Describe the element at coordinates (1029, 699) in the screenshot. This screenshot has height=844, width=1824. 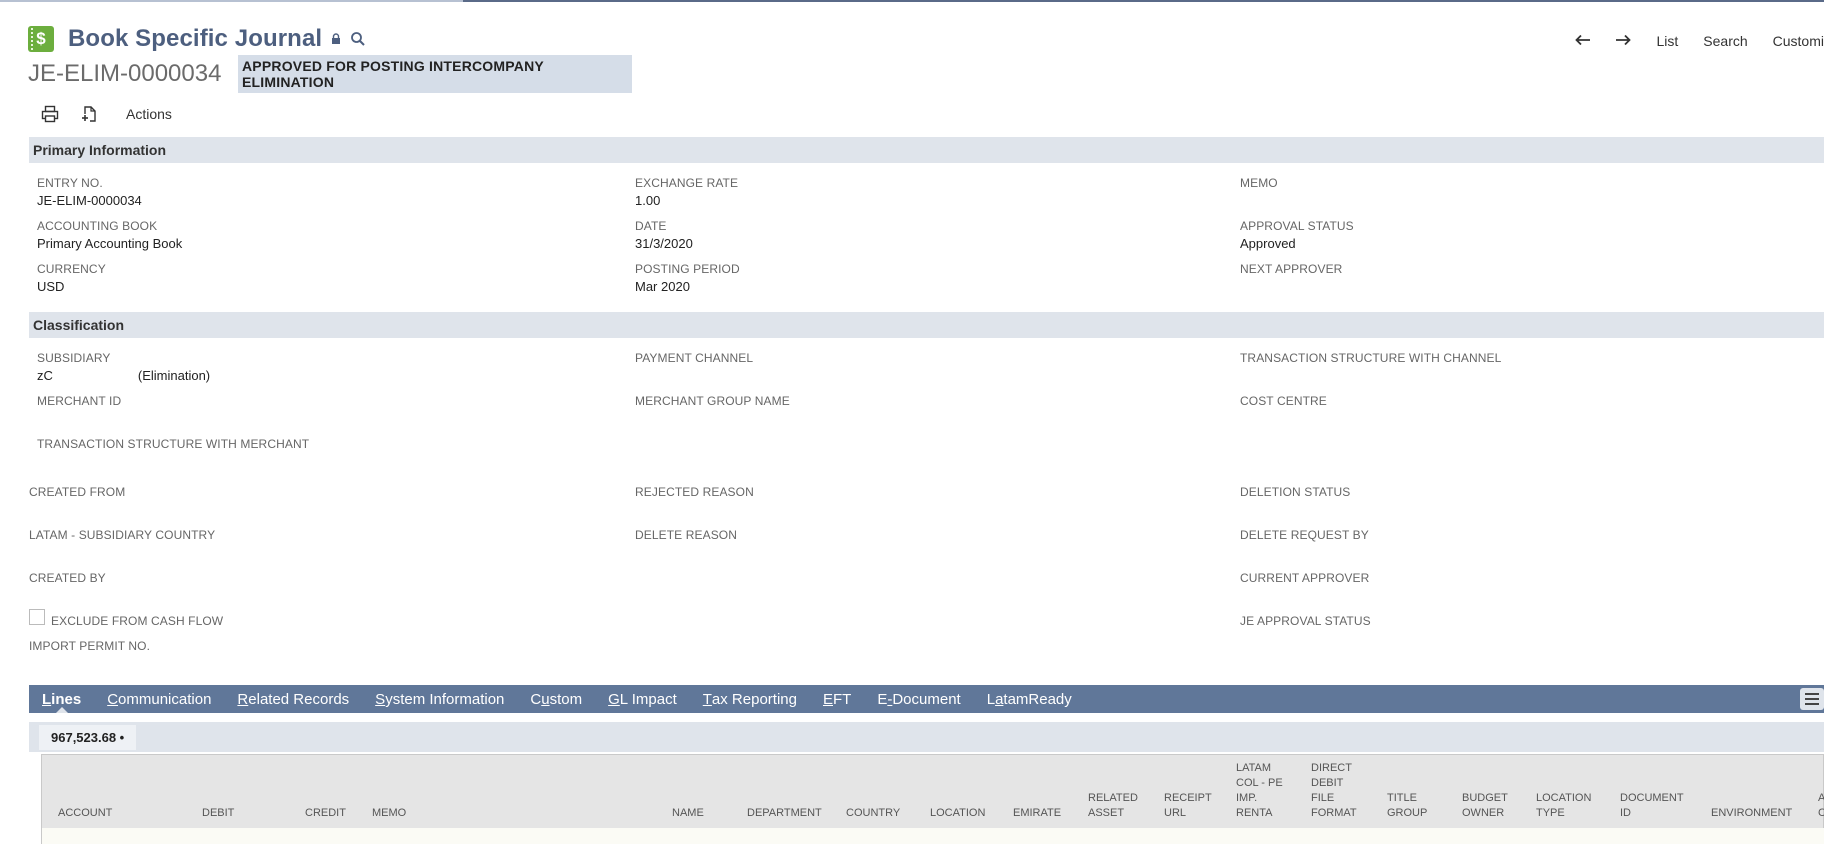
I see `tab-latamready: La tamReady` at that location.